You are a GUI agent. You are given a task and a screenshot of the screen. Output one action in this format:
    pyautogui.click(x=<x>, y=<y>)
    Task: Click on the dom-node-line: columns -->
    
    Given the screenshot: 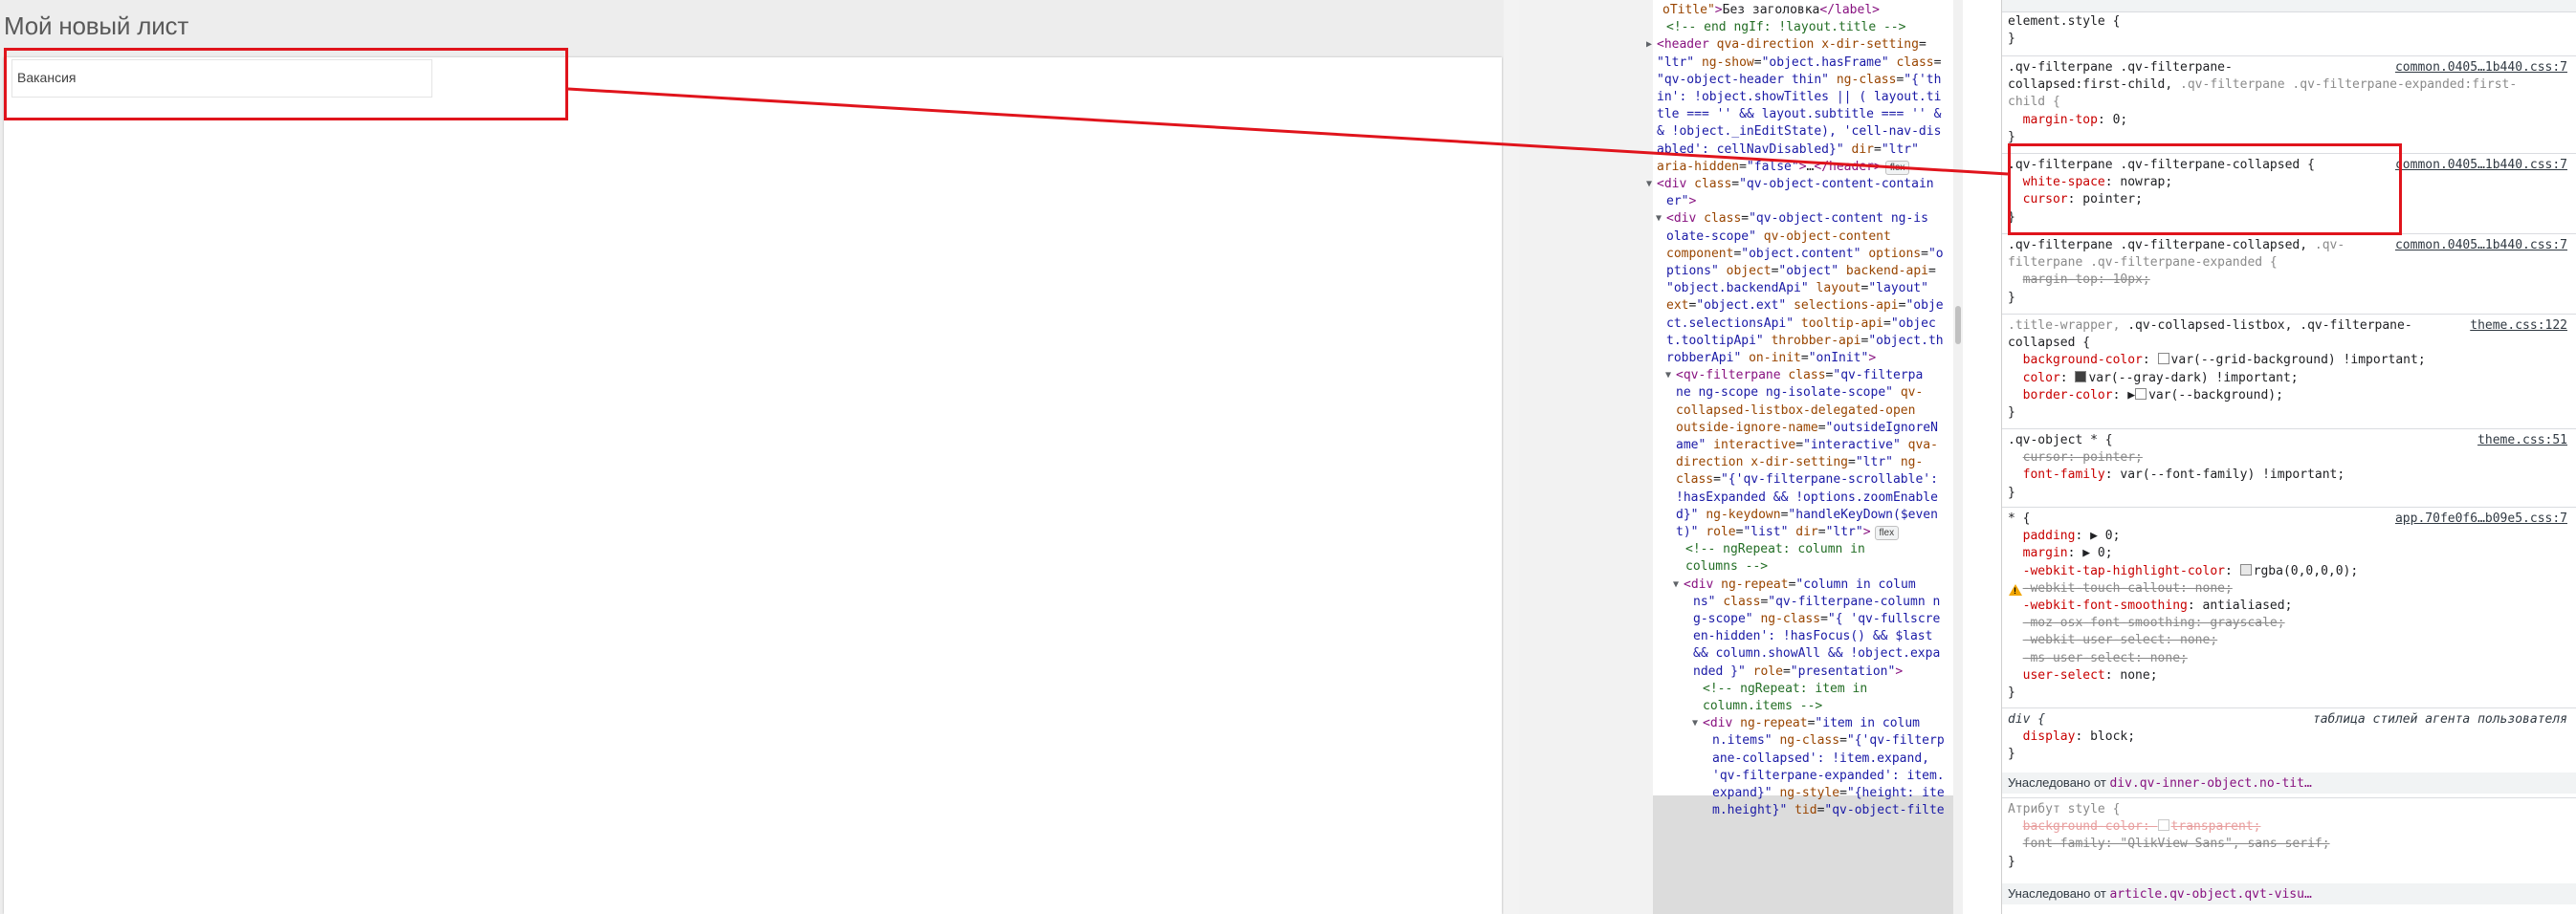 What is the action you would take?
    pyautogui.click(x=1727, y=567)
    